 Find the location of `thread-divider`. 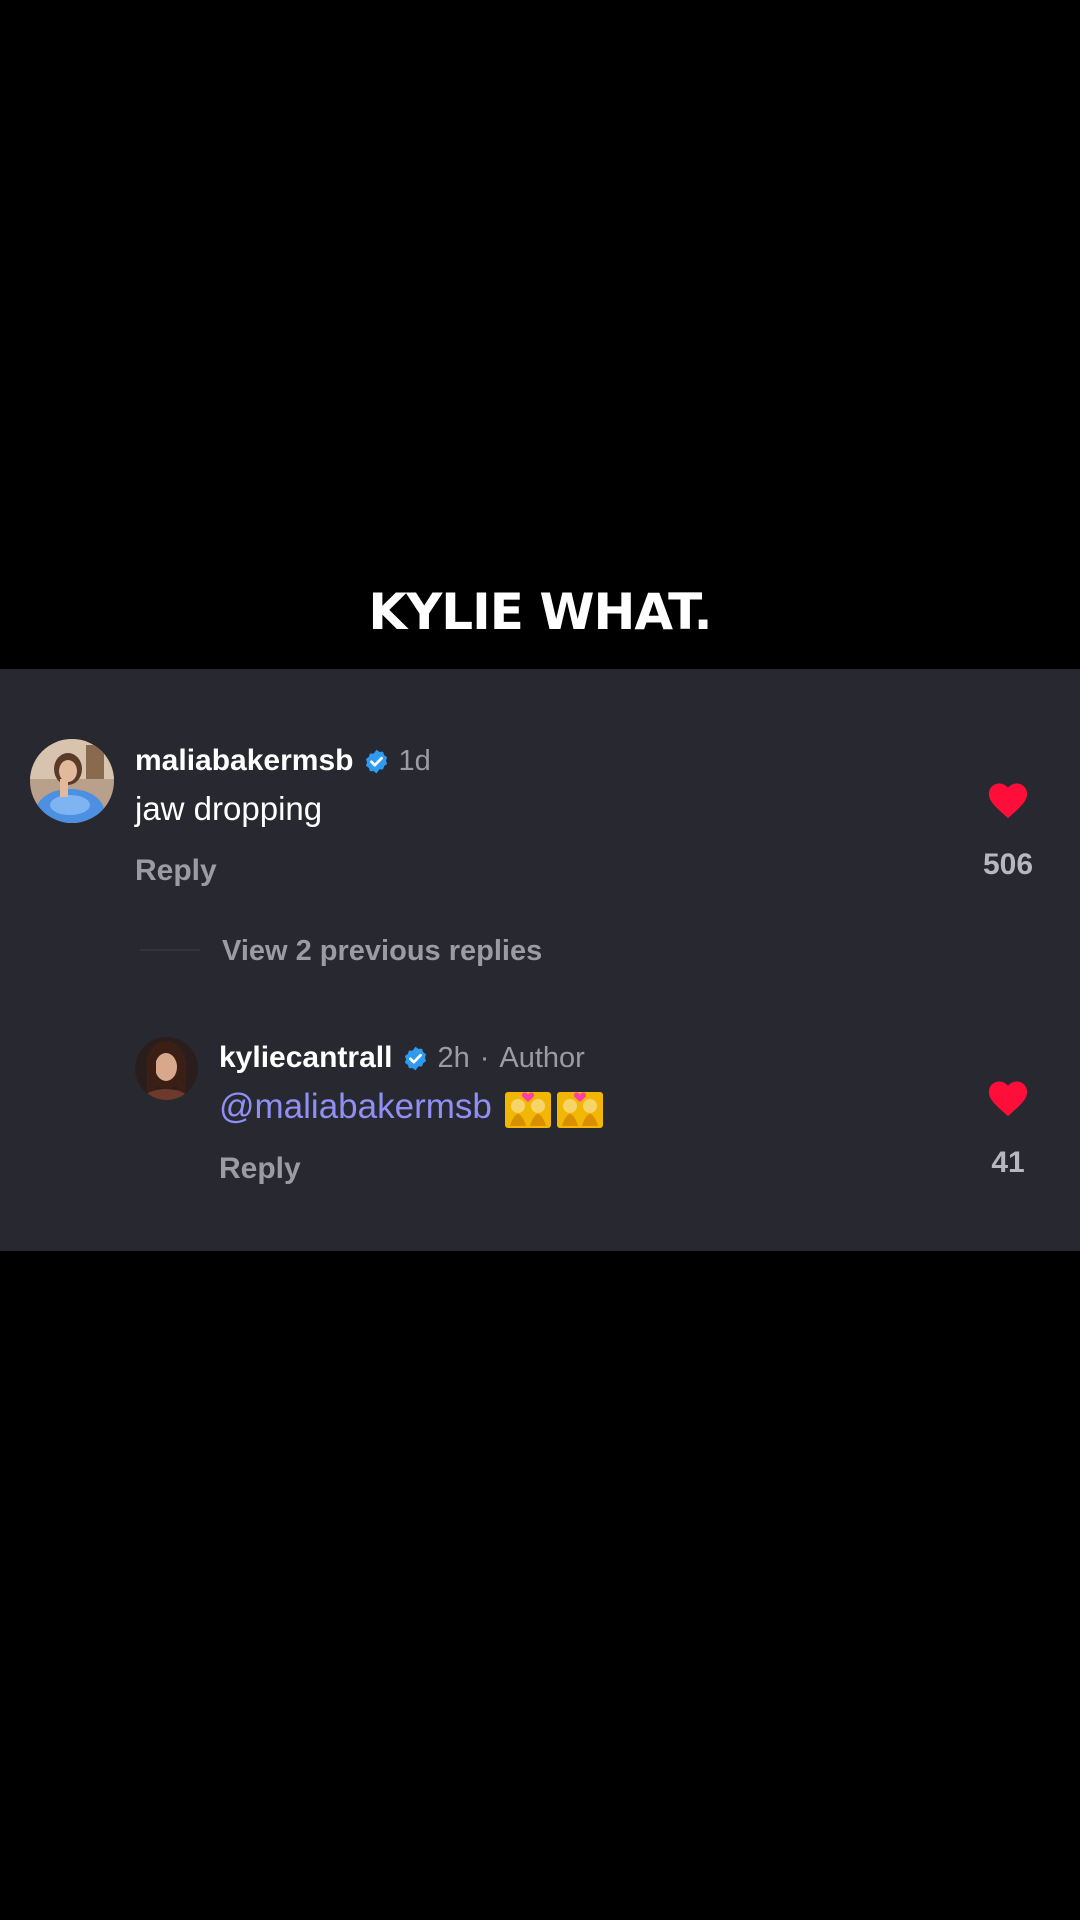

thread-divider is located at coordinates (170, 950).